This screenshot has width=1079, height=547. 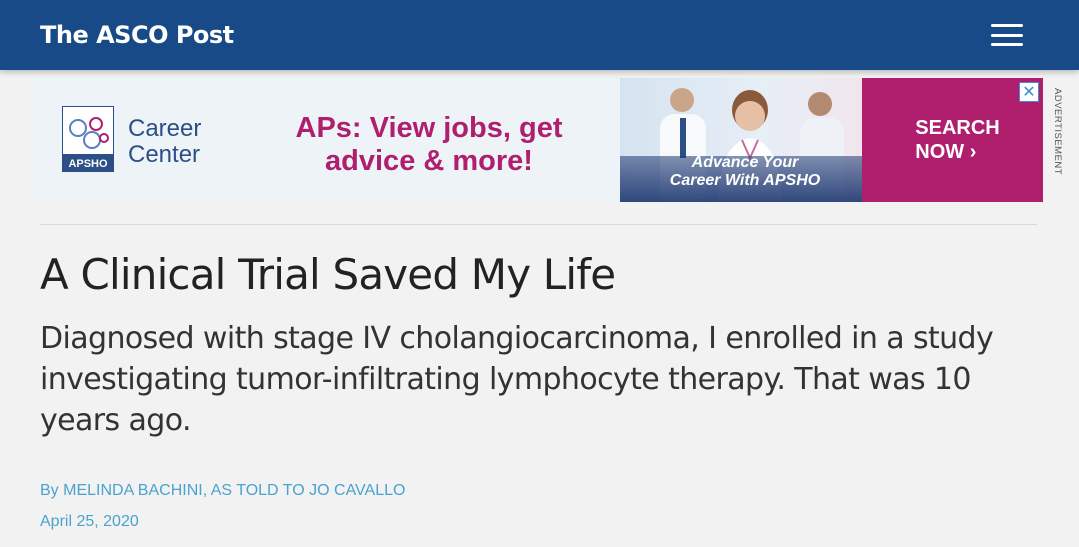 I want to click on career-center-label: Career Center, so click(x=193, y=142).